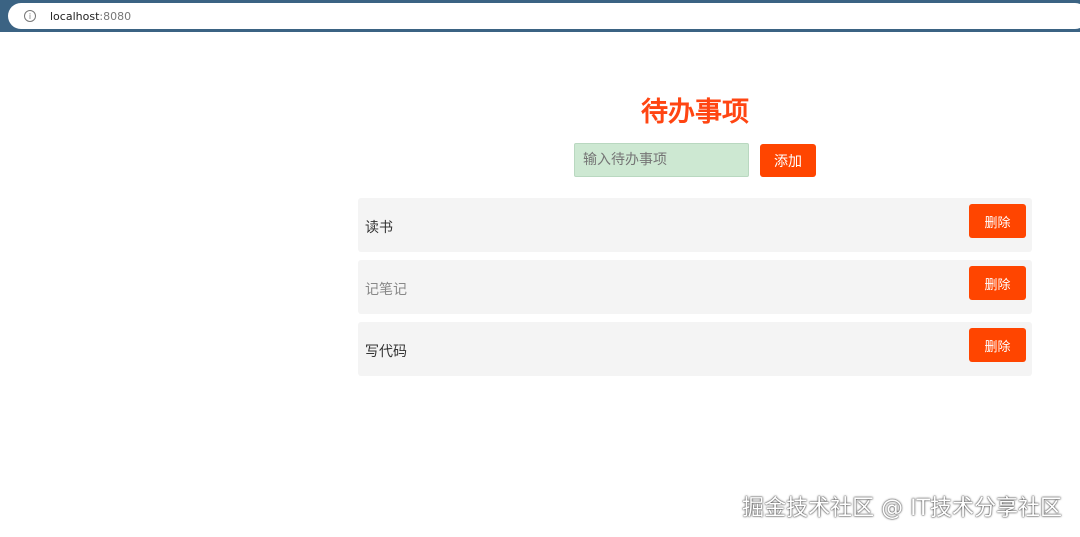  I want to click on todo-text: 读书, so click(379, 227).